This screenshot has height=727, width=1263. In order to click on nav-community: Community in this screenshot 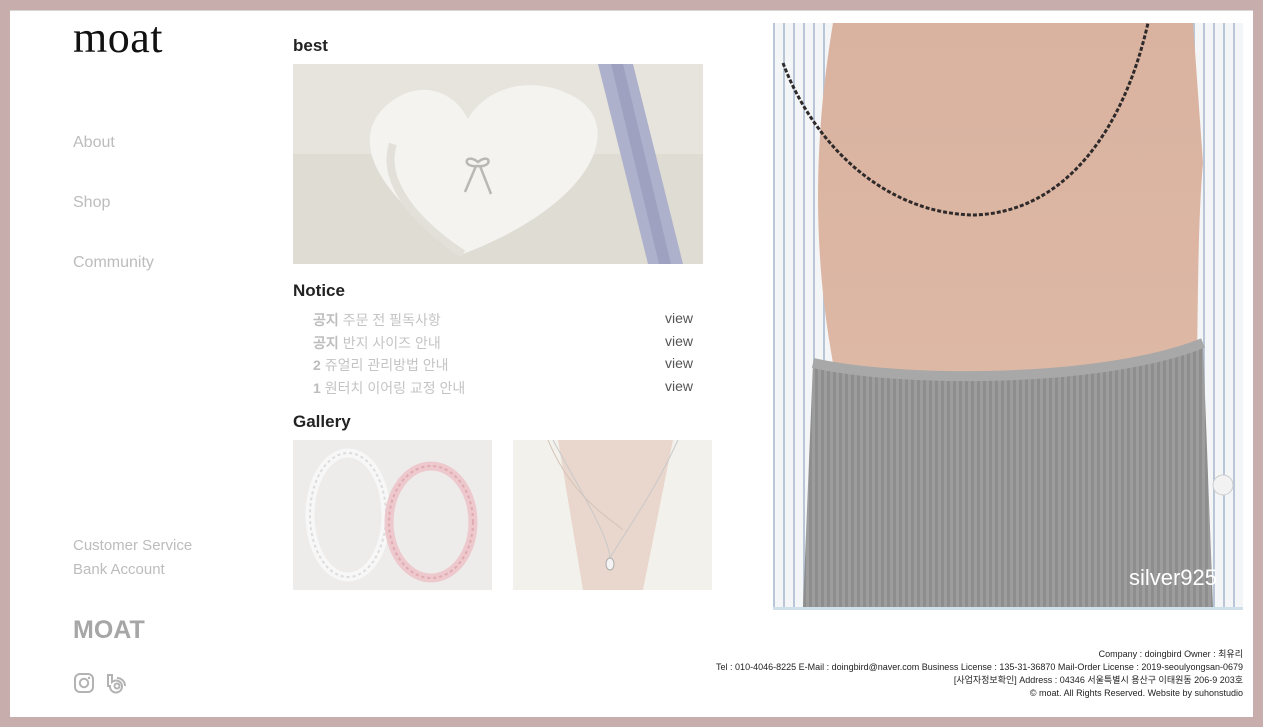, I will do `click(113, 284)`.